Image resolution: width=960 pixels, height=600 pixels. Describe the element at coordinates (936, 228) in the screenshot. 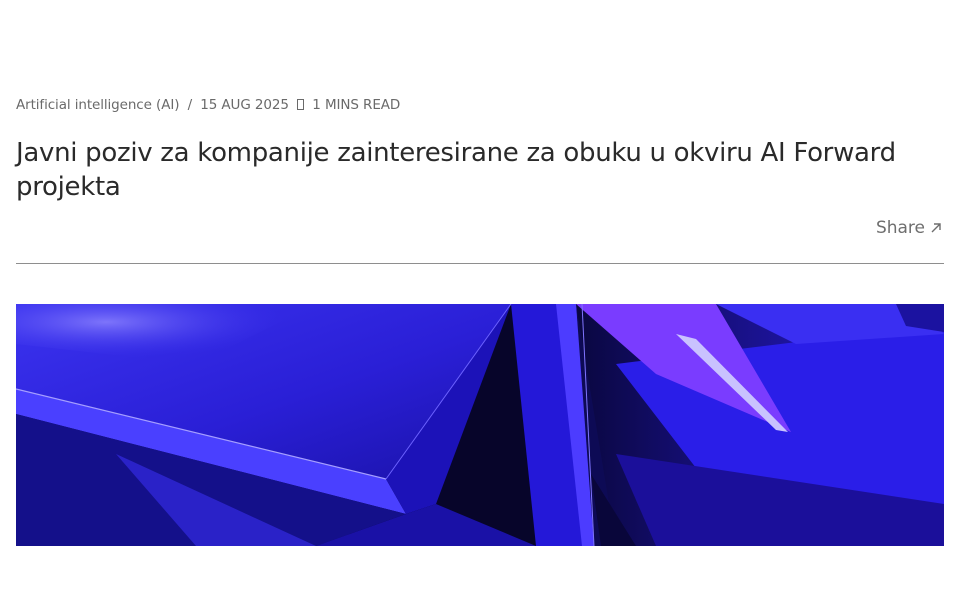

I see `arrow-up-right-icon` at that location.